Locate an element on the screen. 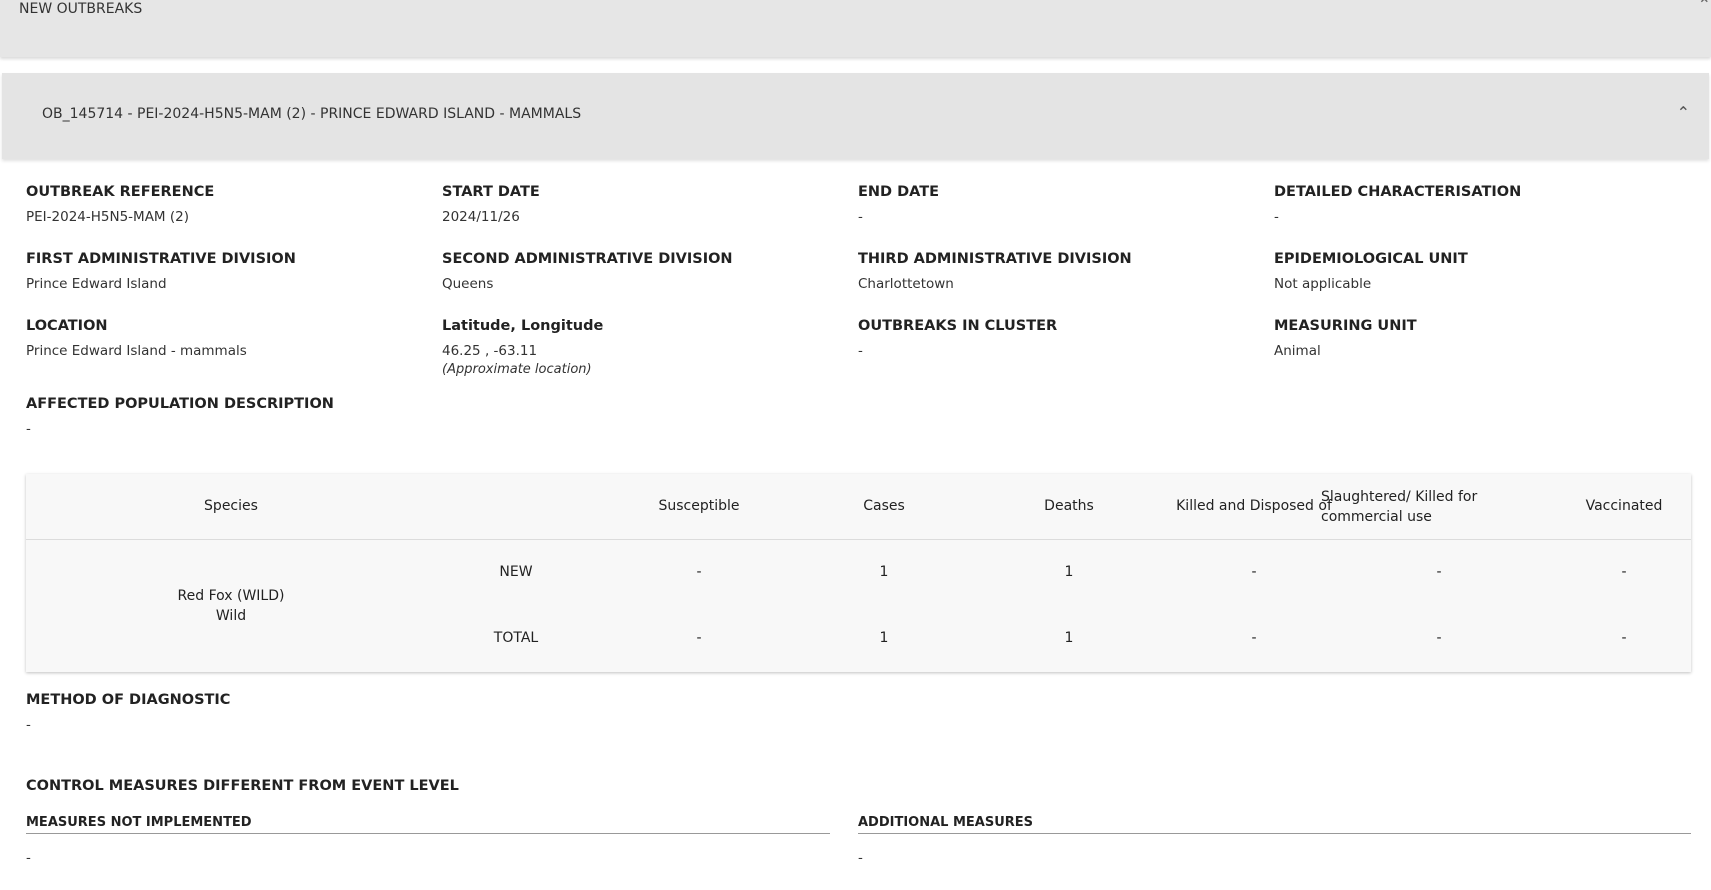 This screenshot has width=1711, height=890. measures-not-implemented-value: - is located at coordinates (28, 858).